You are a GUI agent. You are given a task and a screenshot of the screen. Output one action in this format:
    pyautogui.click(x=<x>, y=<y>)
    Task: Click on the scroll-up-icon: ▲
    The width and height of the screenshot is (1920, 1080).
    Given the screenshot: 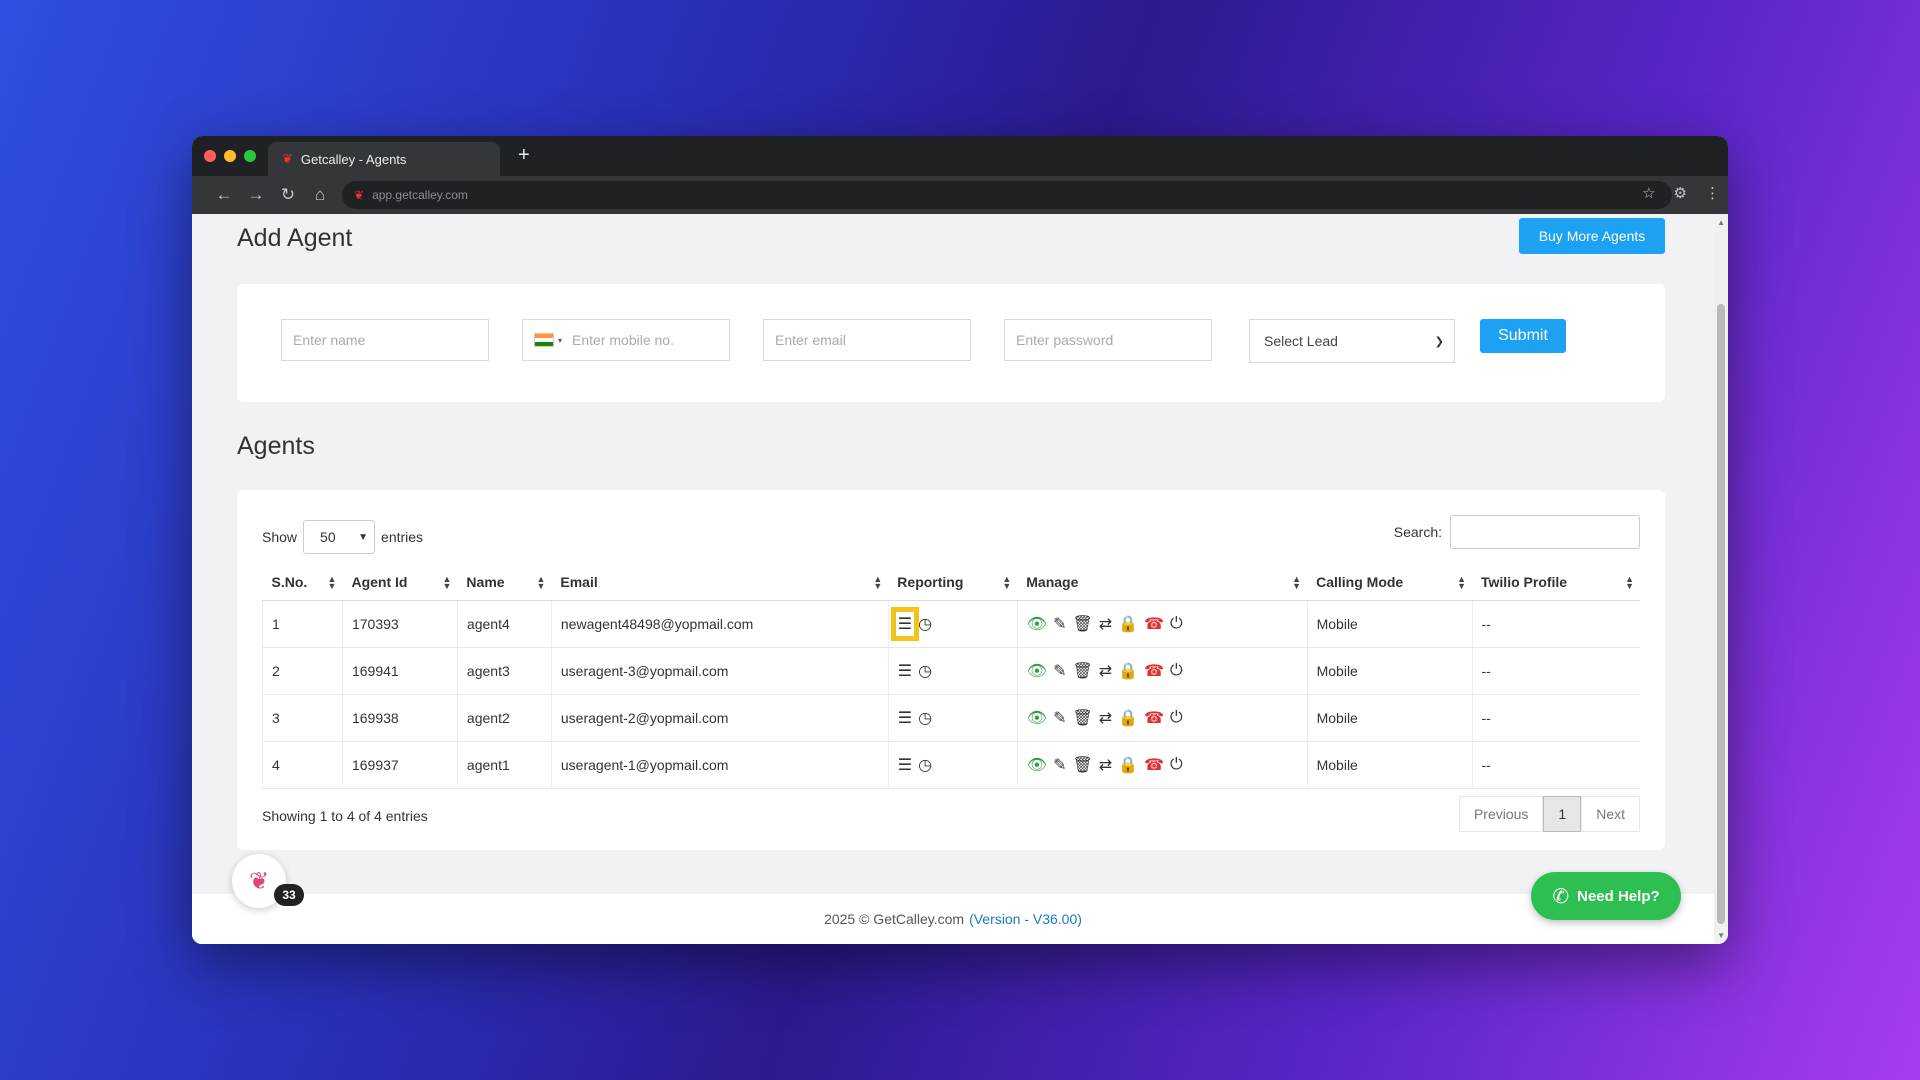 What is the action you would take?
    pyautogui.click(x=1721, y=222)
    